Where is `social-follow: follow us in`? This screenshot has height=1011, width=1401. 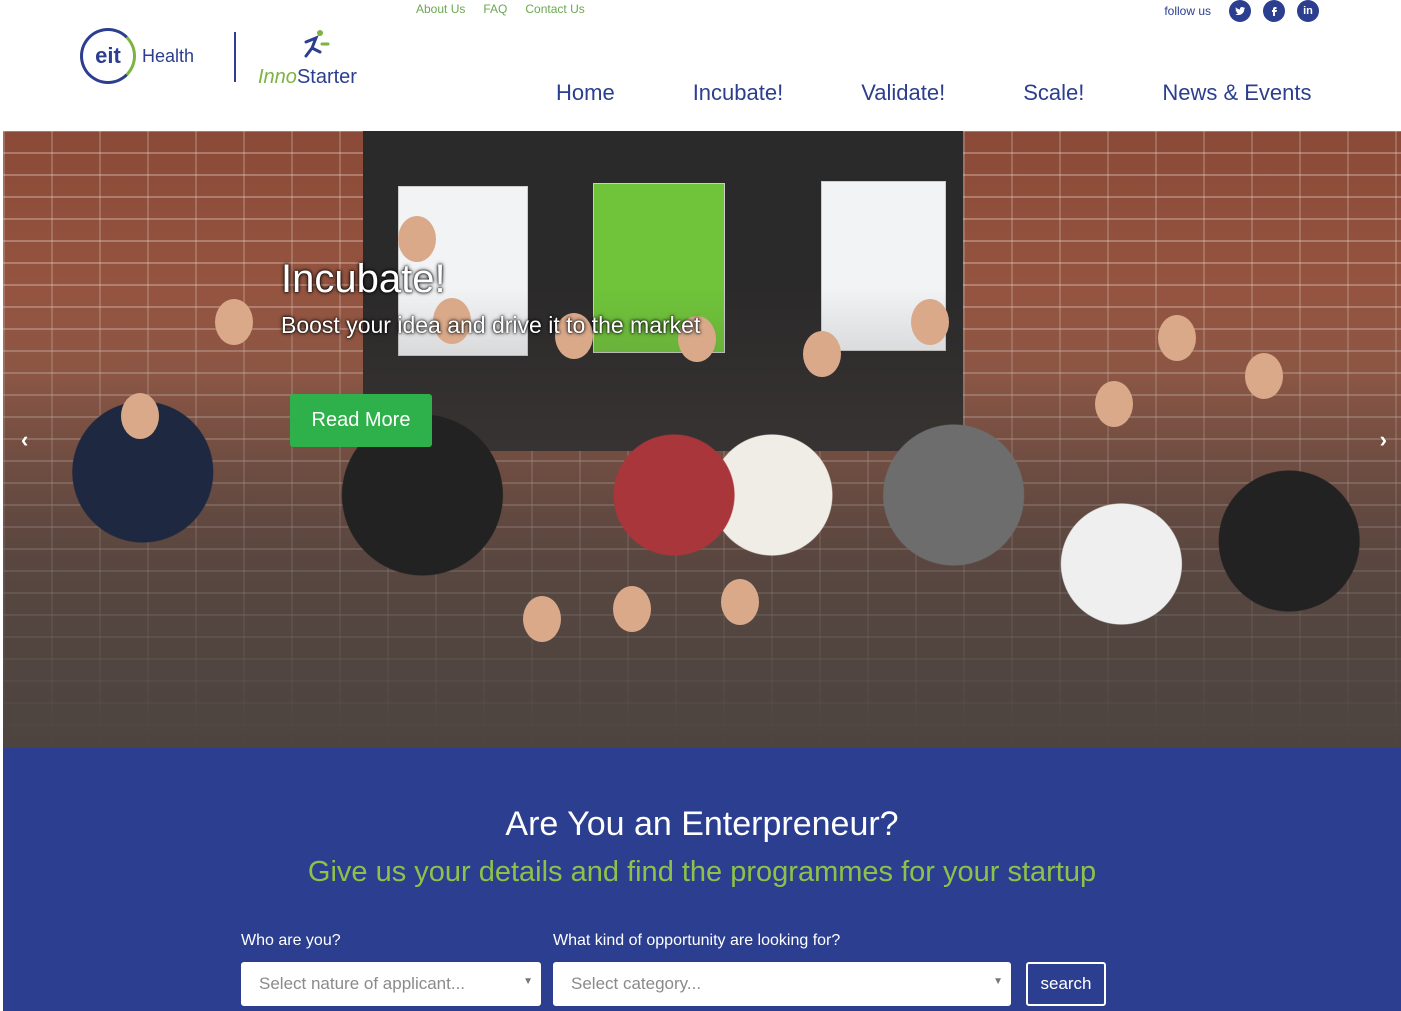 social-follow: follow us in is located at coordinates (1241, 11).